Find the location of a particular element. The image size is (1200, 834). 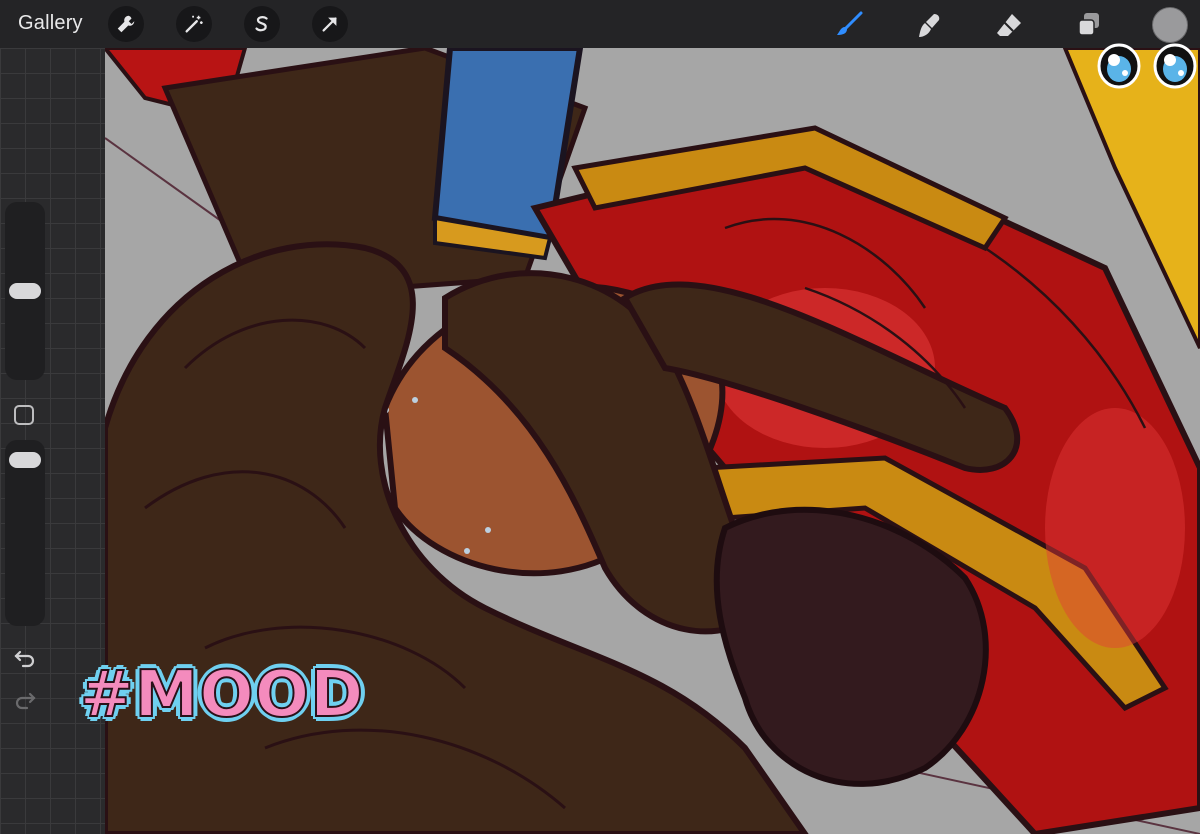

selection-button is located at coordinates (262, 24).